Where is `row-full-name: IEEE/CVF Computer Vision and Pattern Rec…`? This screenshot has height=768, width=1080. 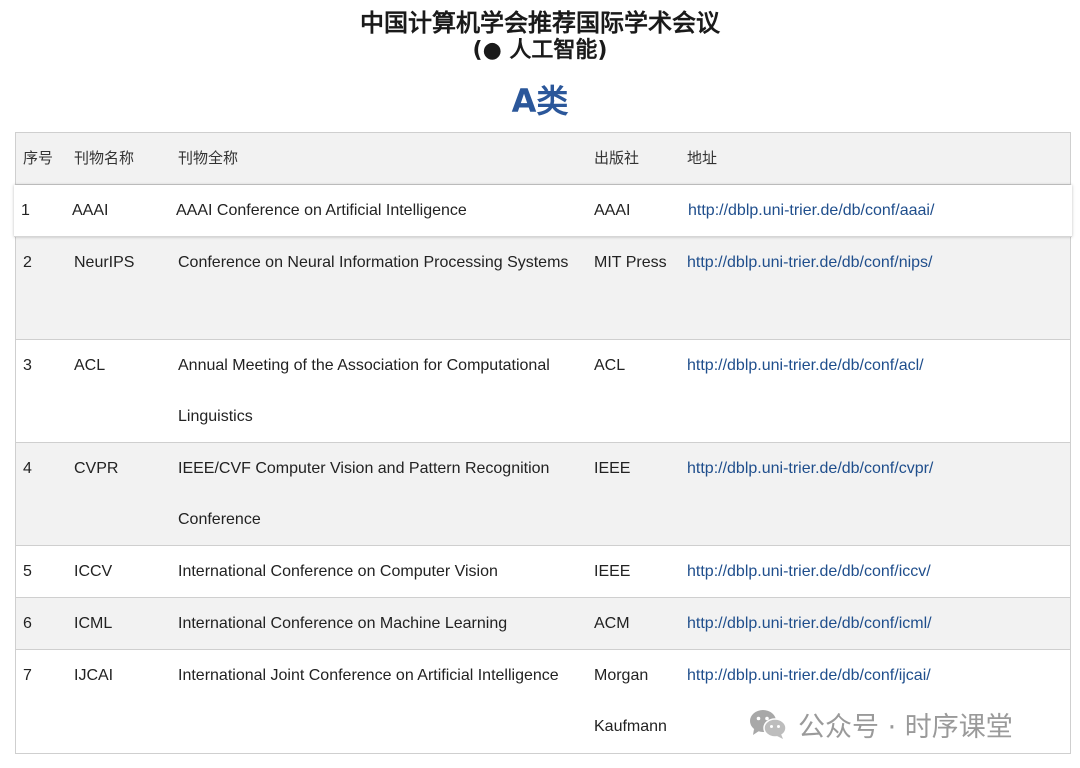 row-full-name: IEEE/CVF Computer Vision and Pattern Rec… is located at coordinates (364, 494).